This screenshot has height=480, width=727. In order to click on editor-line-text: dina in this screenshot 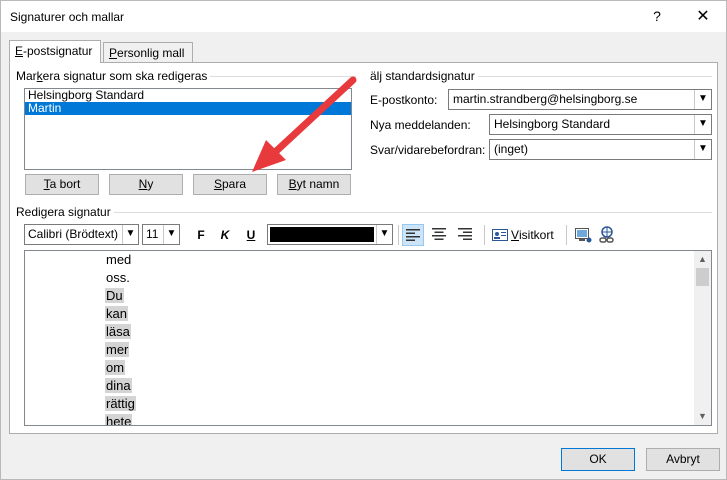, I will do `click(118, 385)`.